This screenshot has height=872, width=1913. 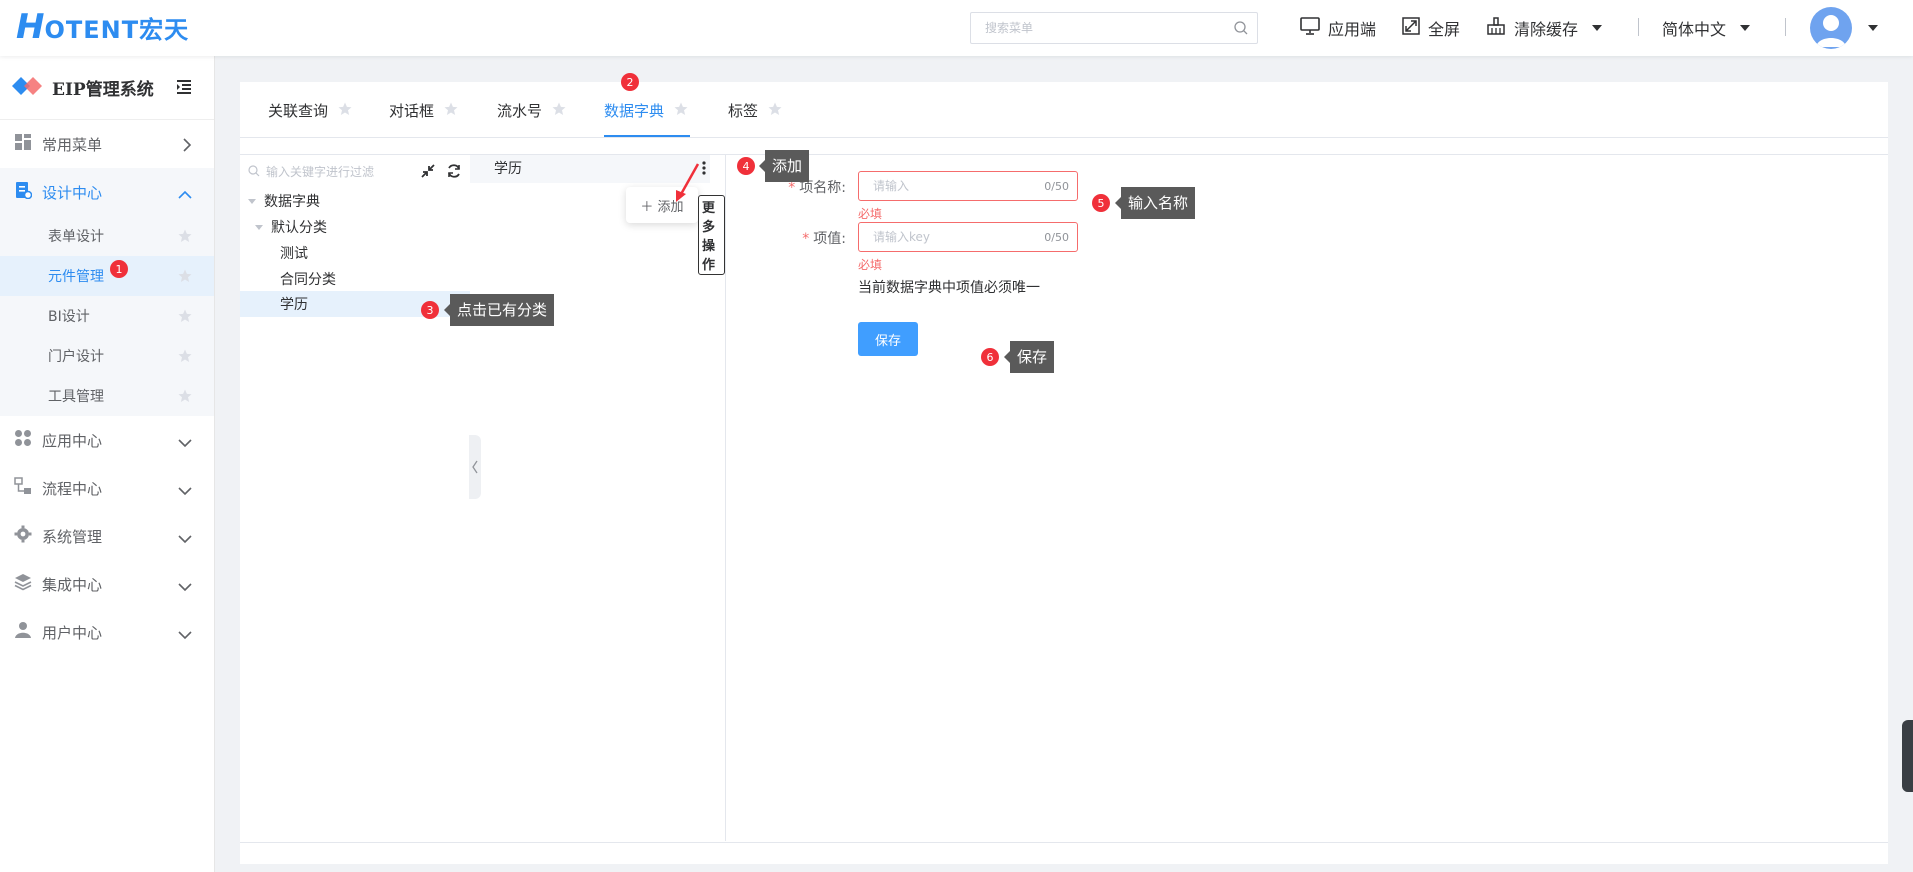 What do you see at coordinates (103, 90) in the screenshot?
I see `system-title: EIP管理系统` at bounding box center [103, 90].